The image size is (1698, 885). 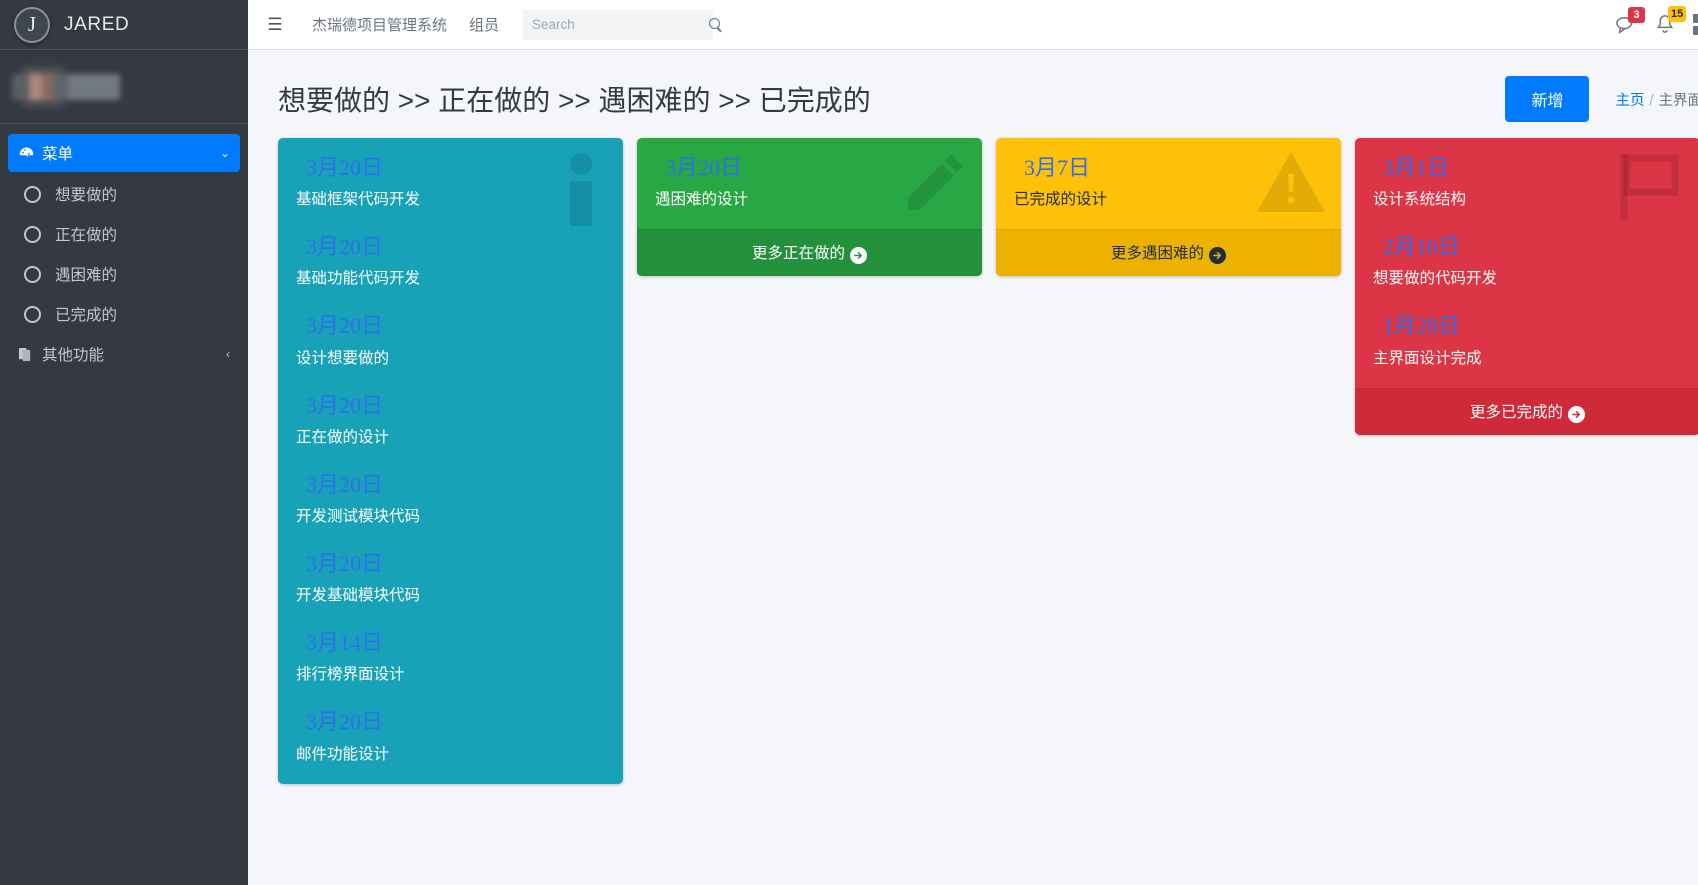 What do you see at coordinates (124, 234) in the screenshot?
I see `sidebar-item-in-progress: 正在做的` at bounding box center [124, 234].